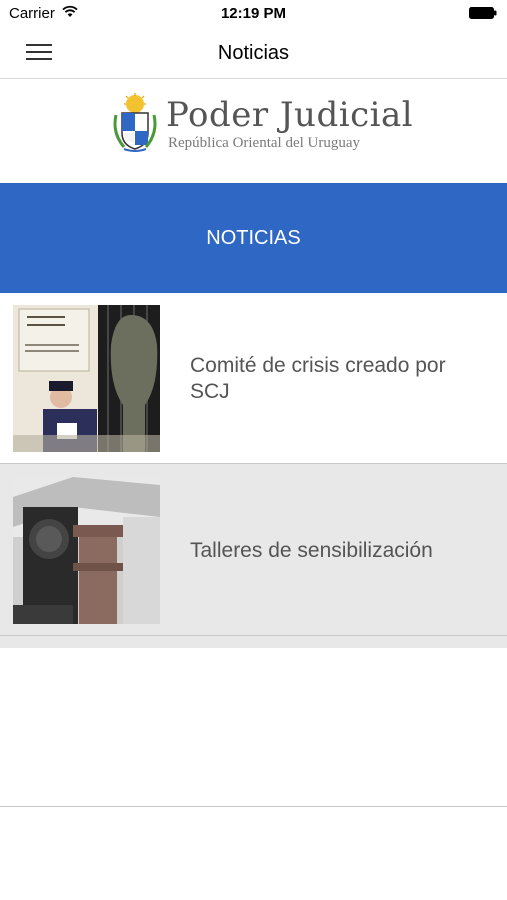 The image size is (507, 900). I want to click on coat-of-arms-logo, so click(135, 122).